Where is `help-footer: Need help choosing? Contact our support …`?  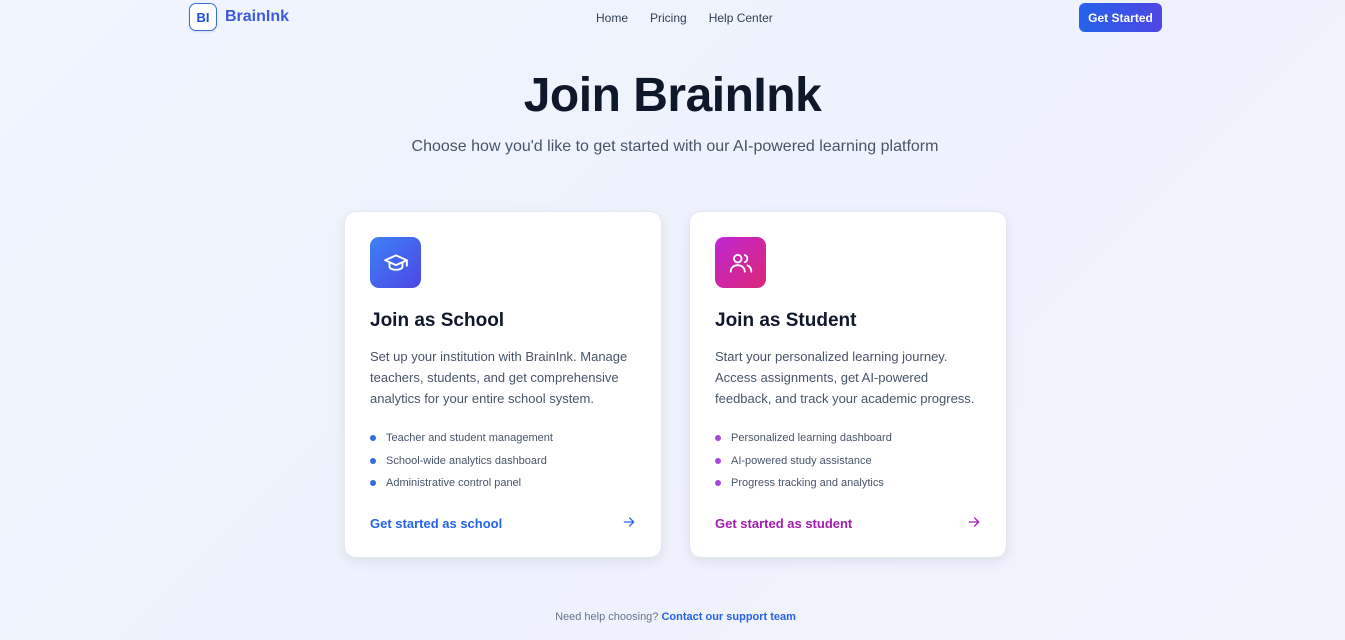
help-footer: Need help choosing? Contact our support … is located at coordinates (672, 617).